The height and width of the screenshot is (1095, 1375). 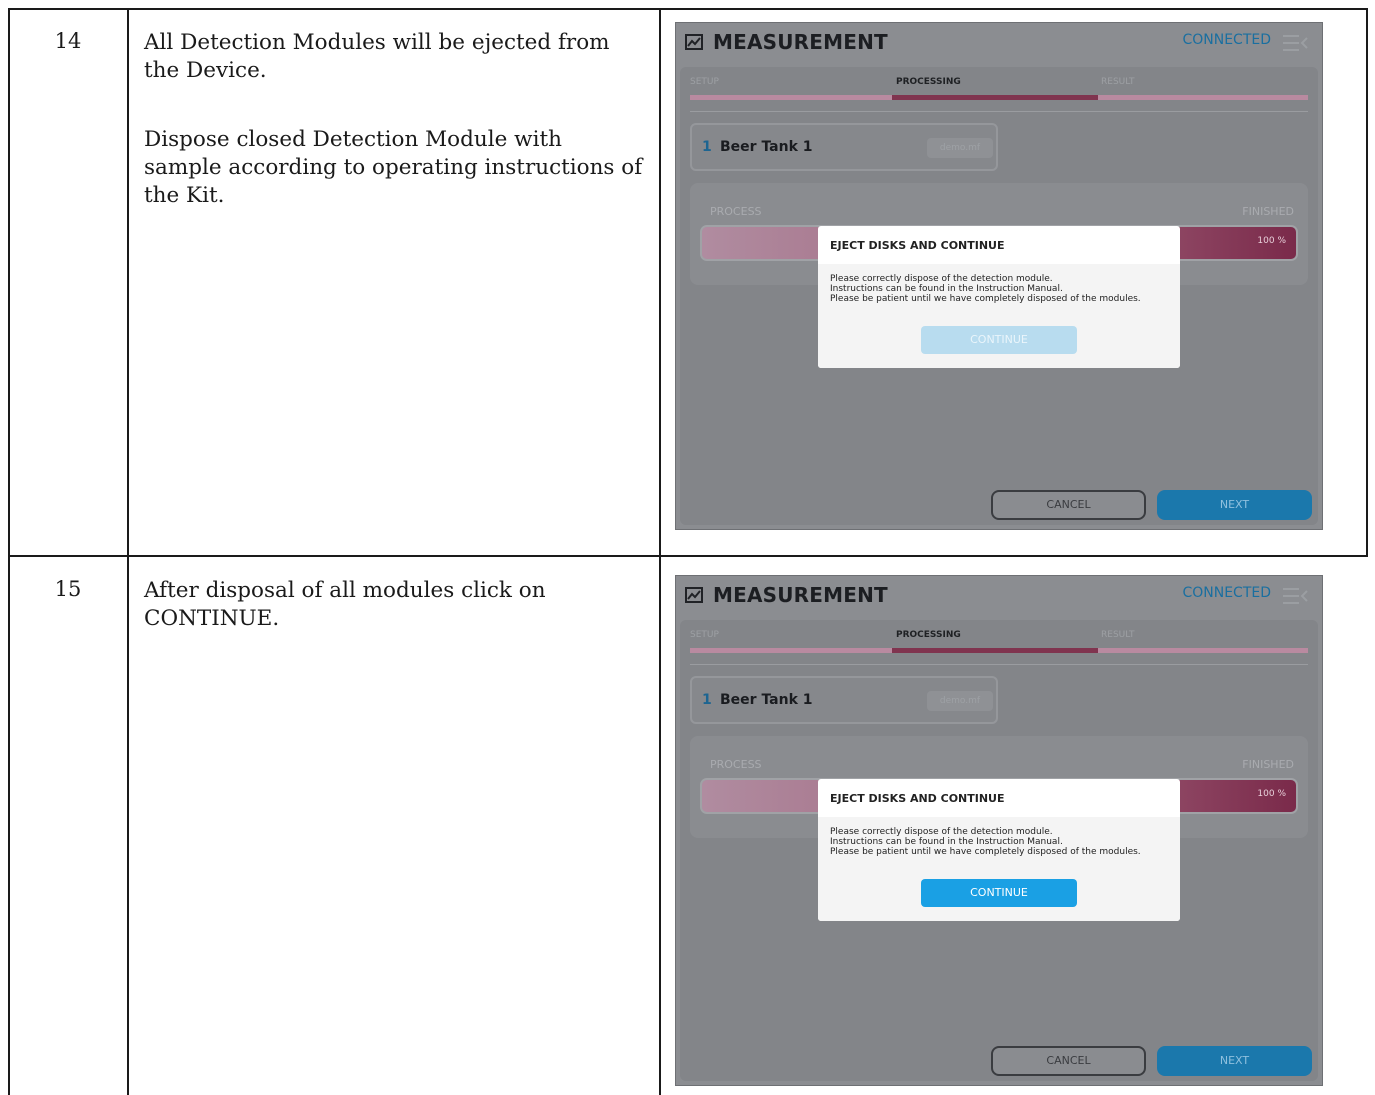 What do you see at coordinates (688, 556) in the screenshot?
I see `table-border-row-separator` at bounding box center [688, 556].